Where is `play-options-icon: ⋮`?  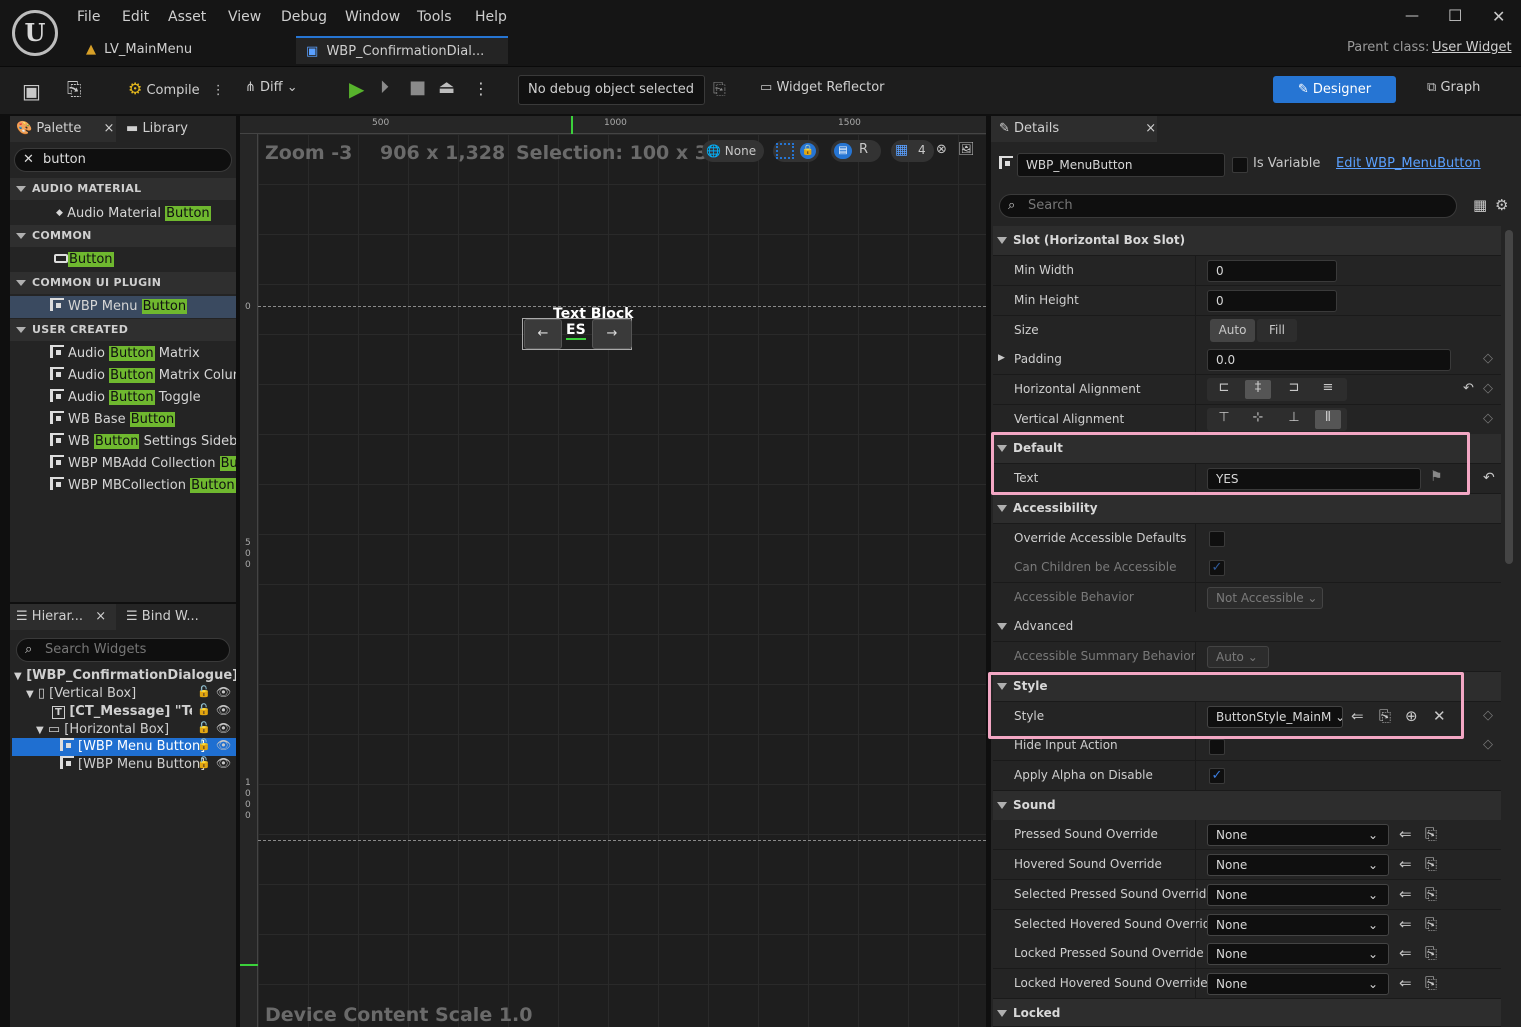
play-options-icon: ⋮ is located at coordinates (481, 88).